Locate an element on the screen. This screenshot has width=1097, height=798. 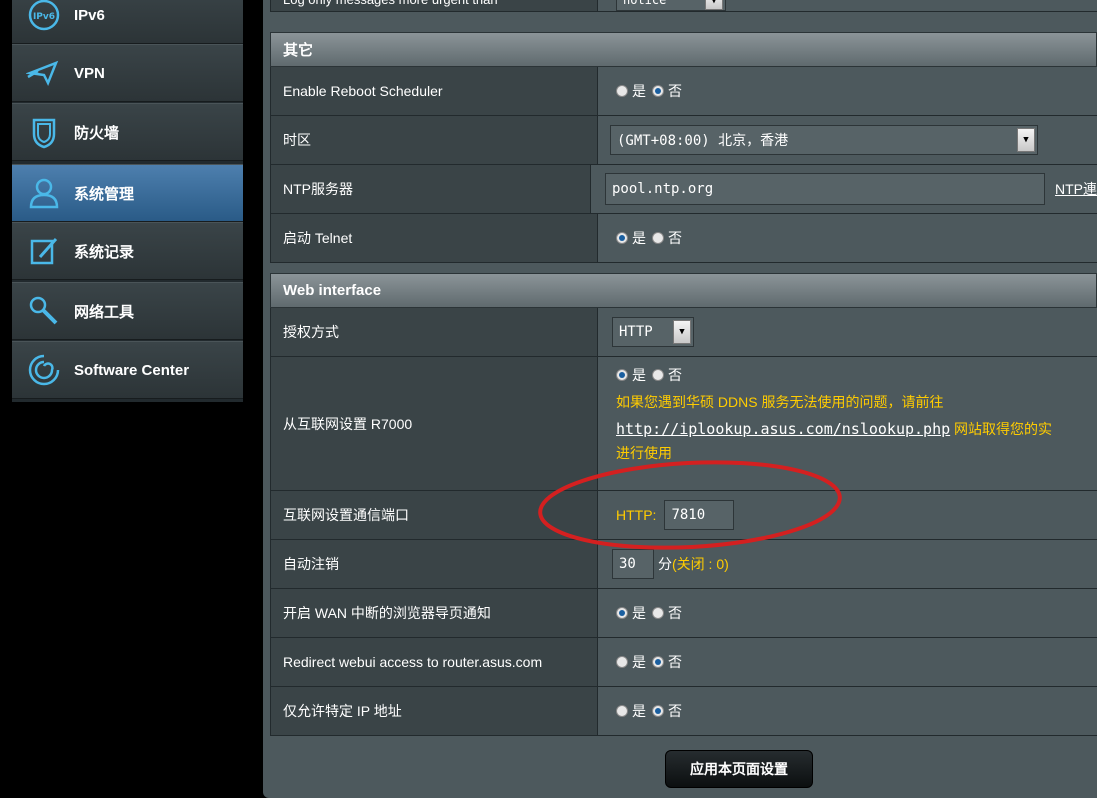
reboot-no-radio: 否 is located at coordinates (667, 91).